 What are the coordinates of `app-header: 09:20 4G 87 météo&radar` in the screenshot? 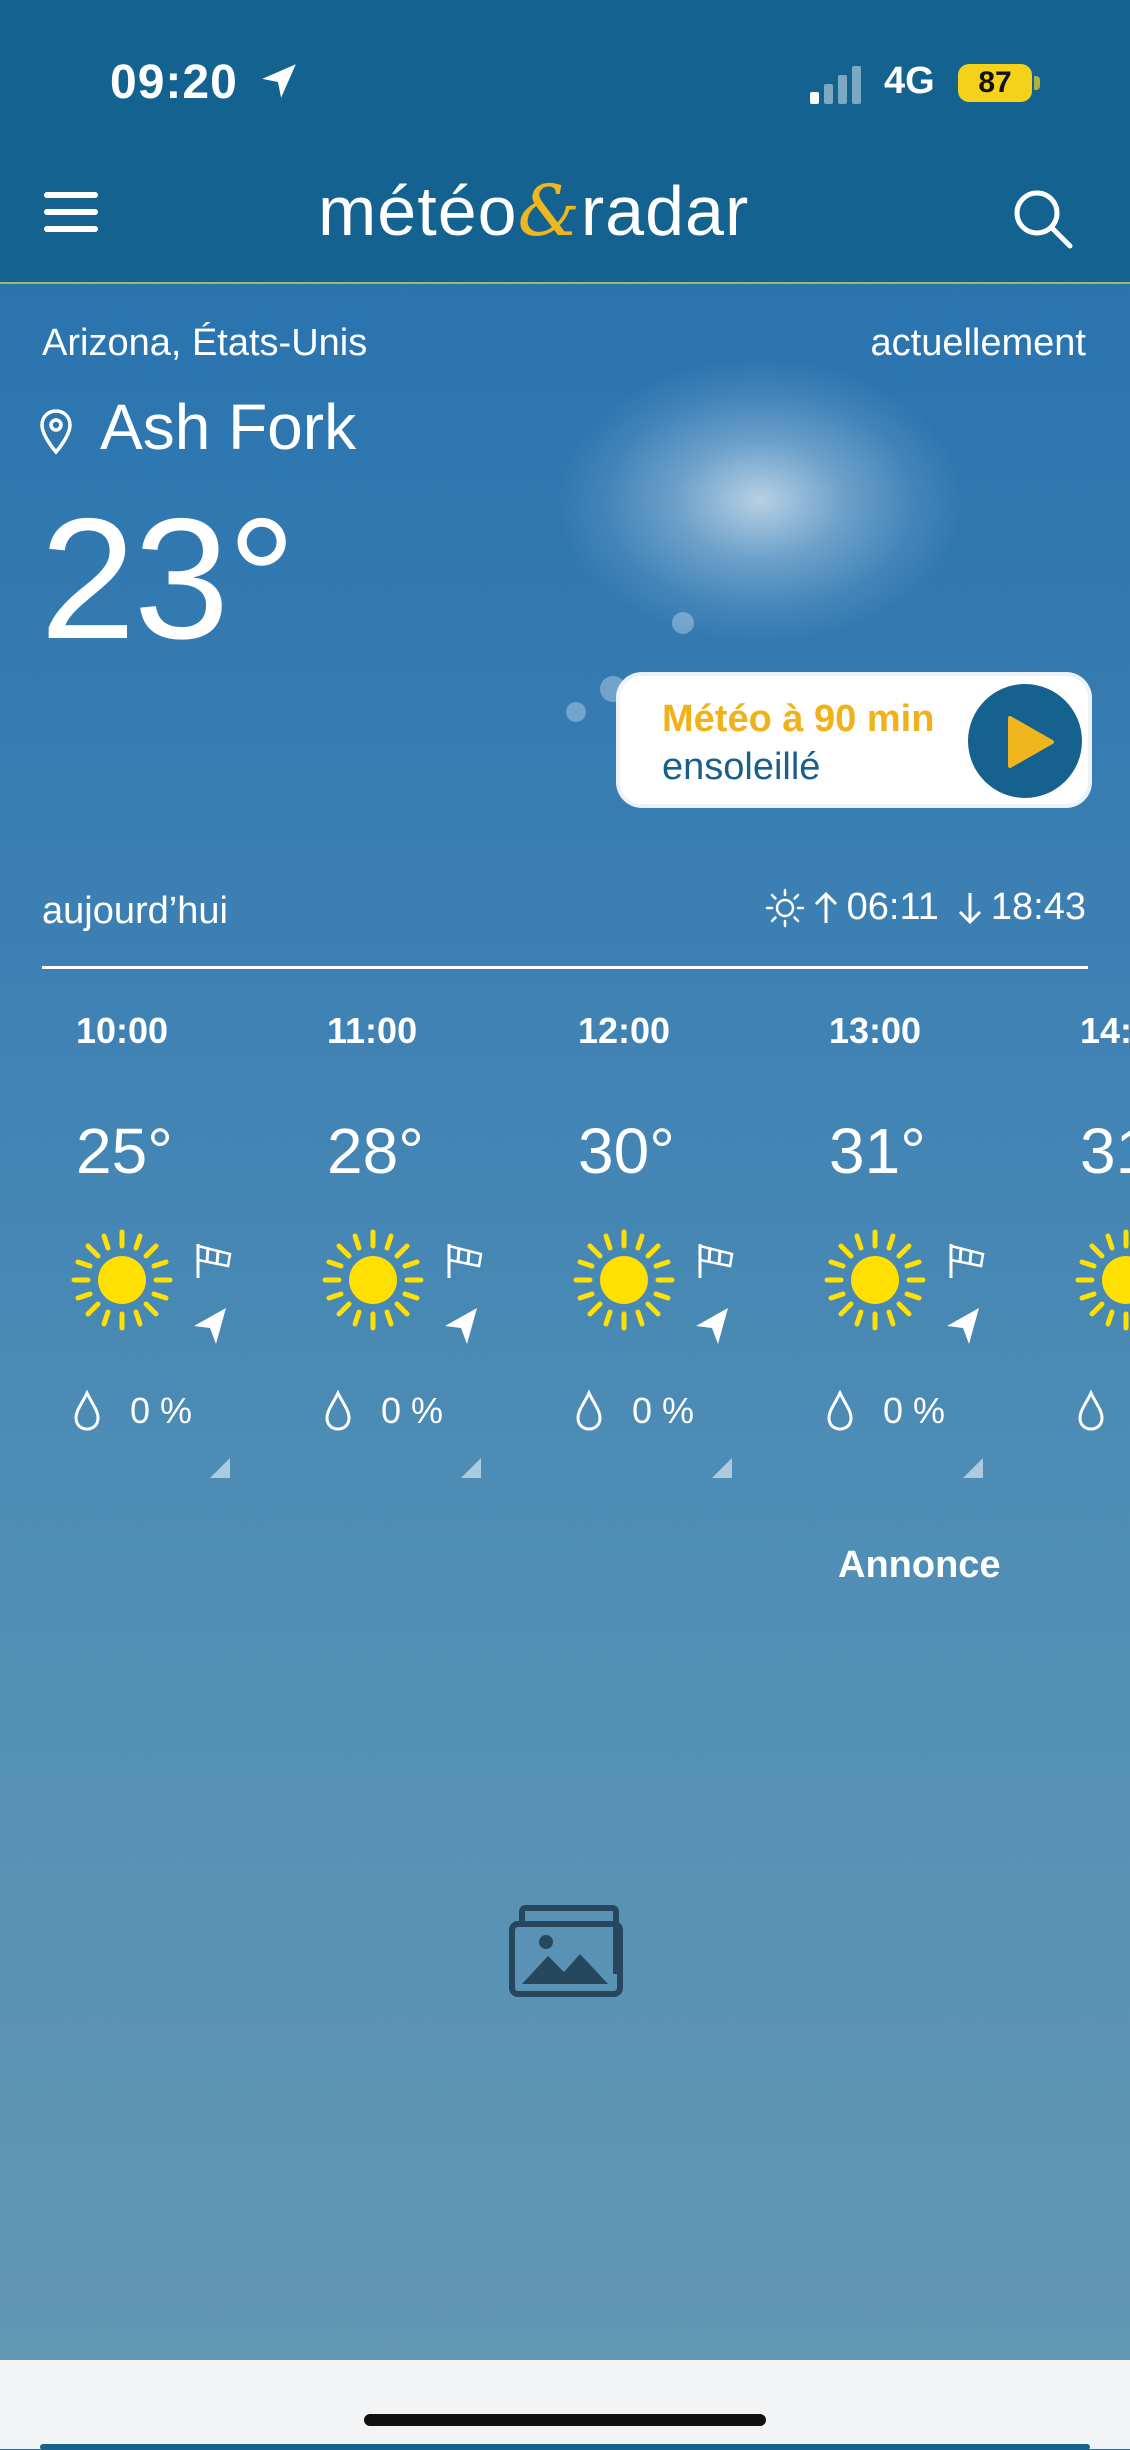 It's located at (565, 142).